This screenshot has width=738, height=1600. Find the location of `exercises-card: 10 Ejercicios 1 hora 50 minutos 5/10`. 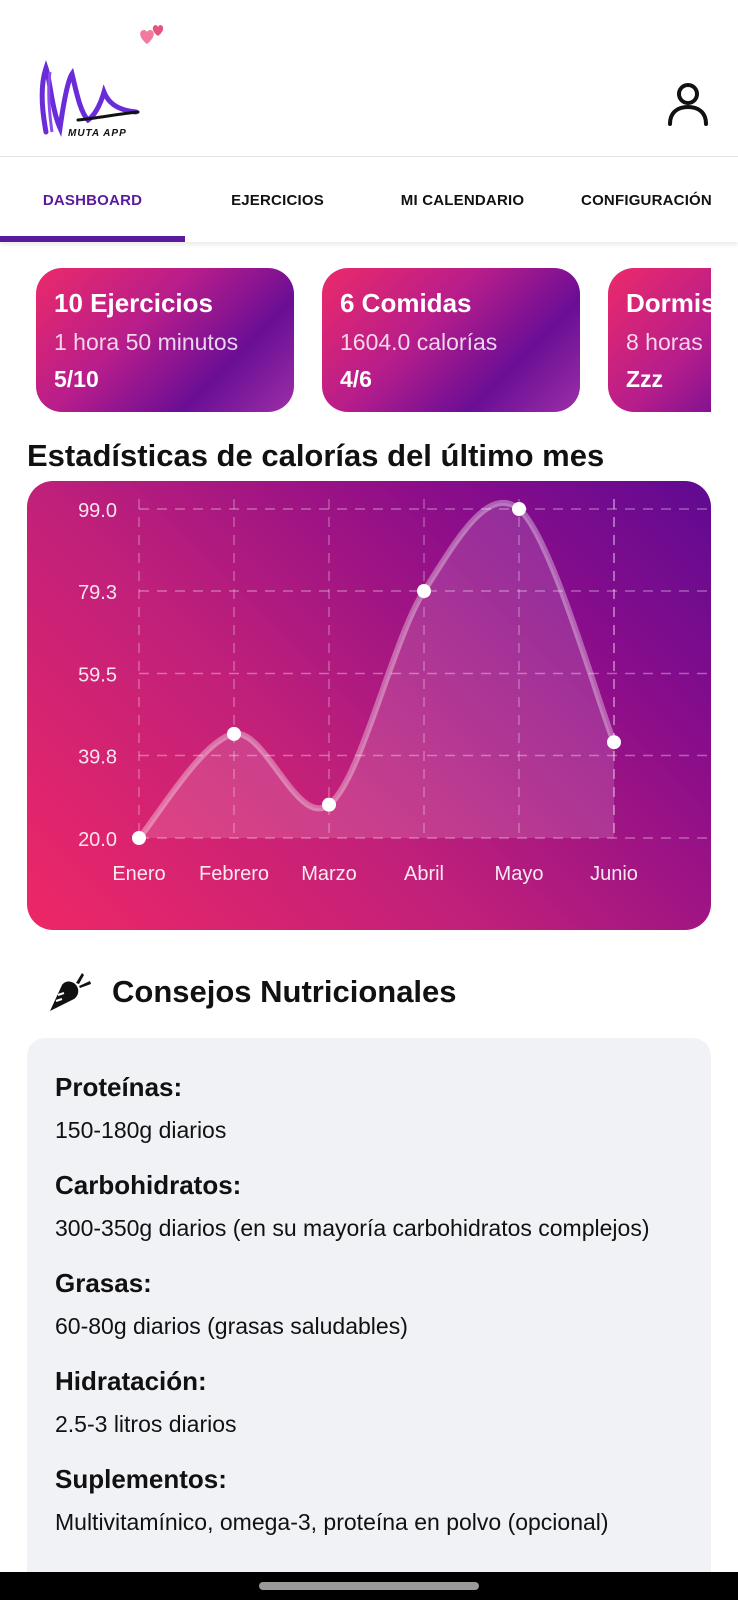

exercises-card: 10 Ejercicios 1 hora 50 minutos 5/10 is located at coordinates (165, 340).